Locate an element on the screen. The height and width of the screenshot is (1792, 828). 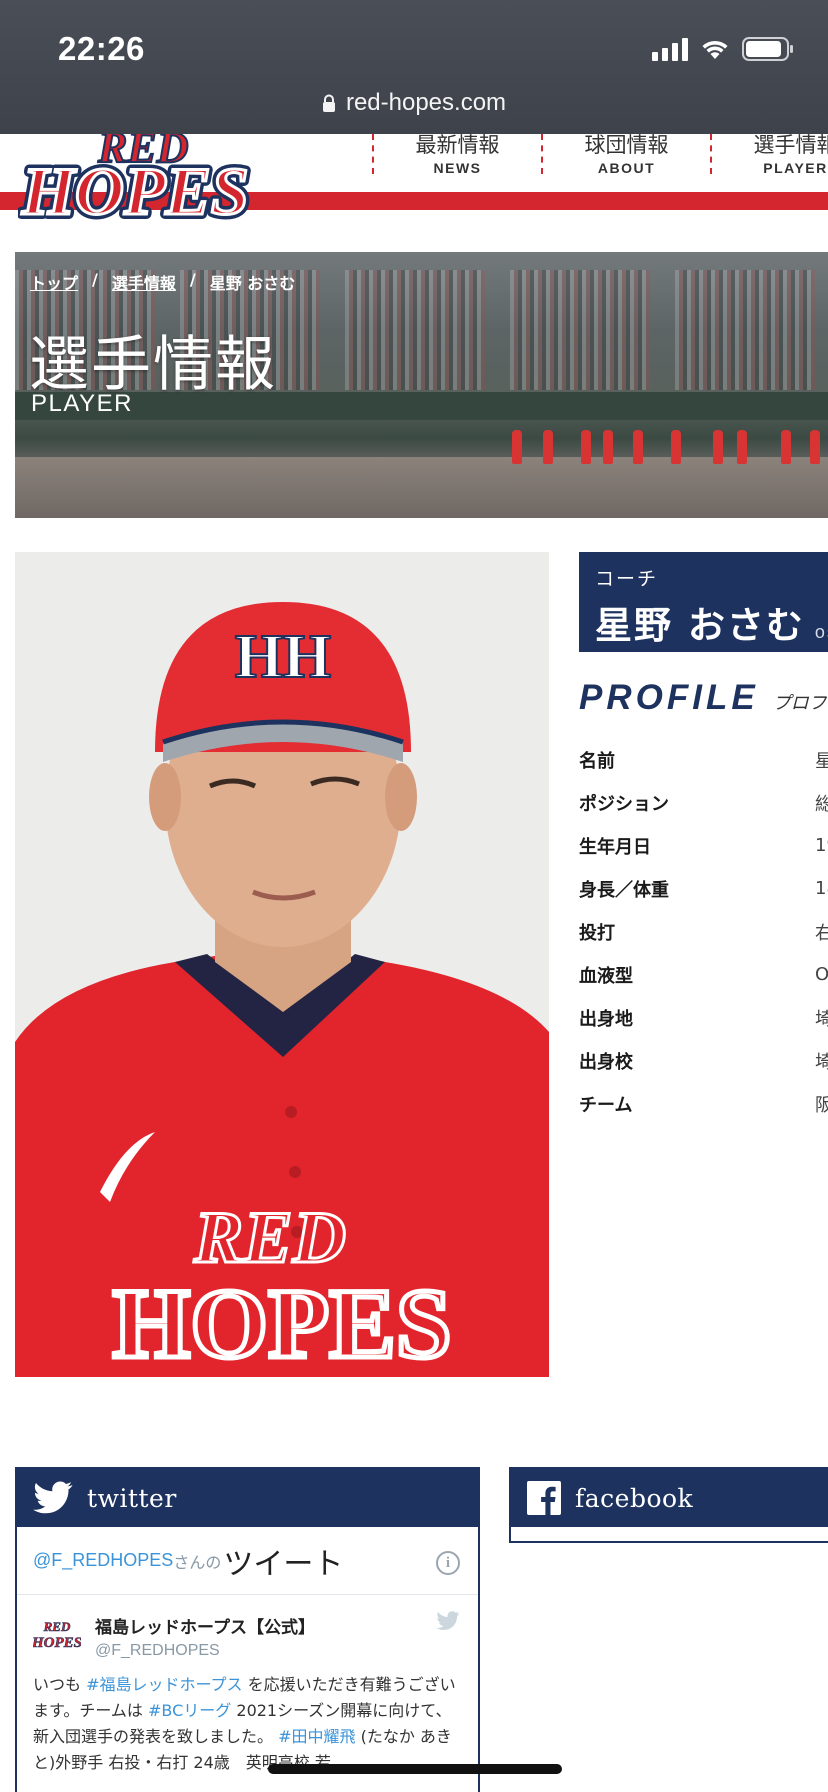
hashtag-link: #BCリーグ is located at coordinates (189, 1710).